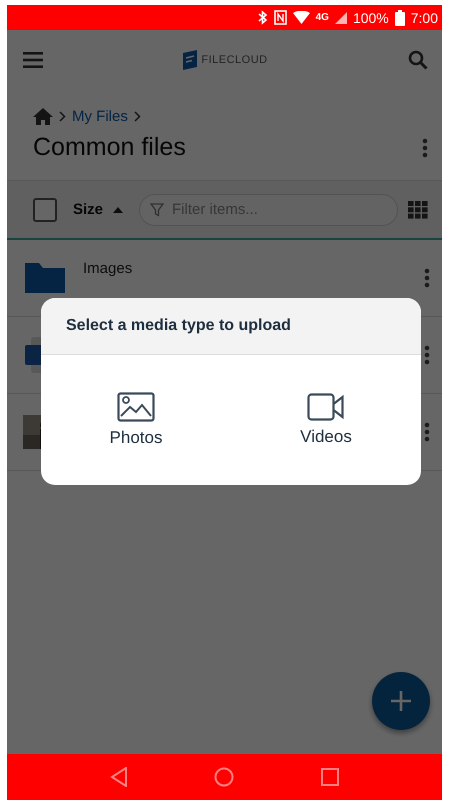  Describe the element at coordinates (424, 18) in the screenshot. I see `clock-time: 7:00` at that location.